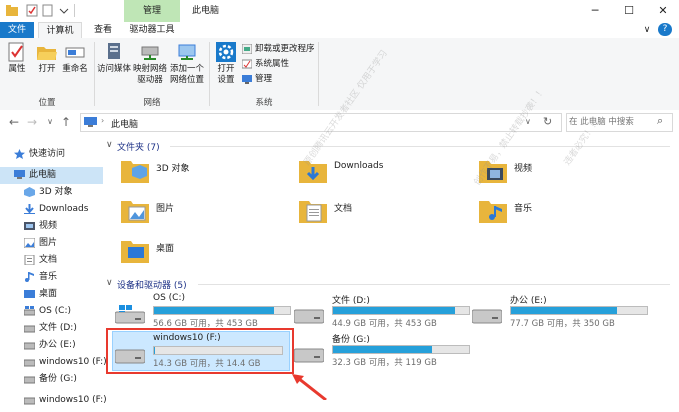 The width and height of the screenshot is (679, 412). What do you see at coordinates (150, 64) in the screenshot?
I see `map-network-drive-button: 映射网络 驱动器` at bounding box center [150, 64].